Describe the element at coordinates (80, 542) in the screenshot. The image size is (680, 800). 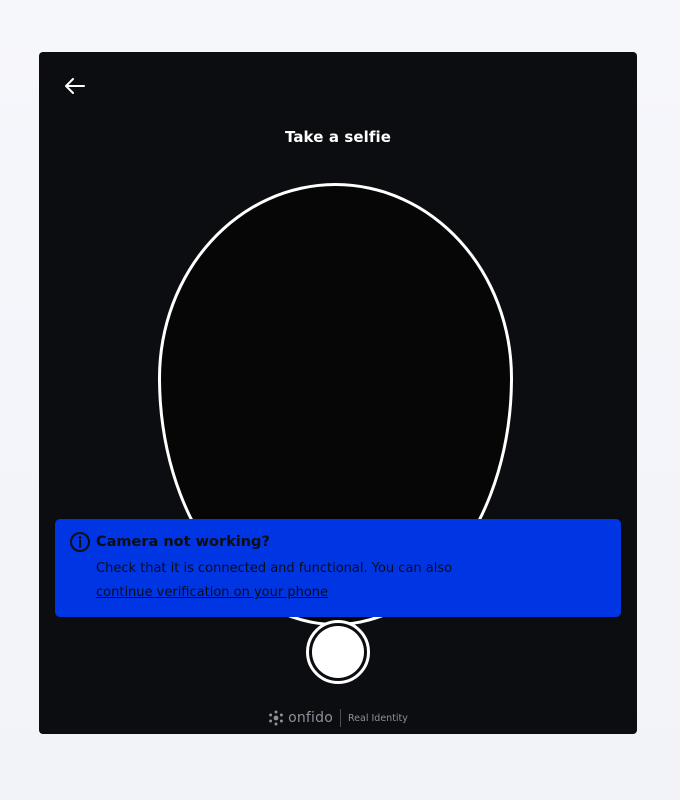
I see `info-circle-icon` at that location.